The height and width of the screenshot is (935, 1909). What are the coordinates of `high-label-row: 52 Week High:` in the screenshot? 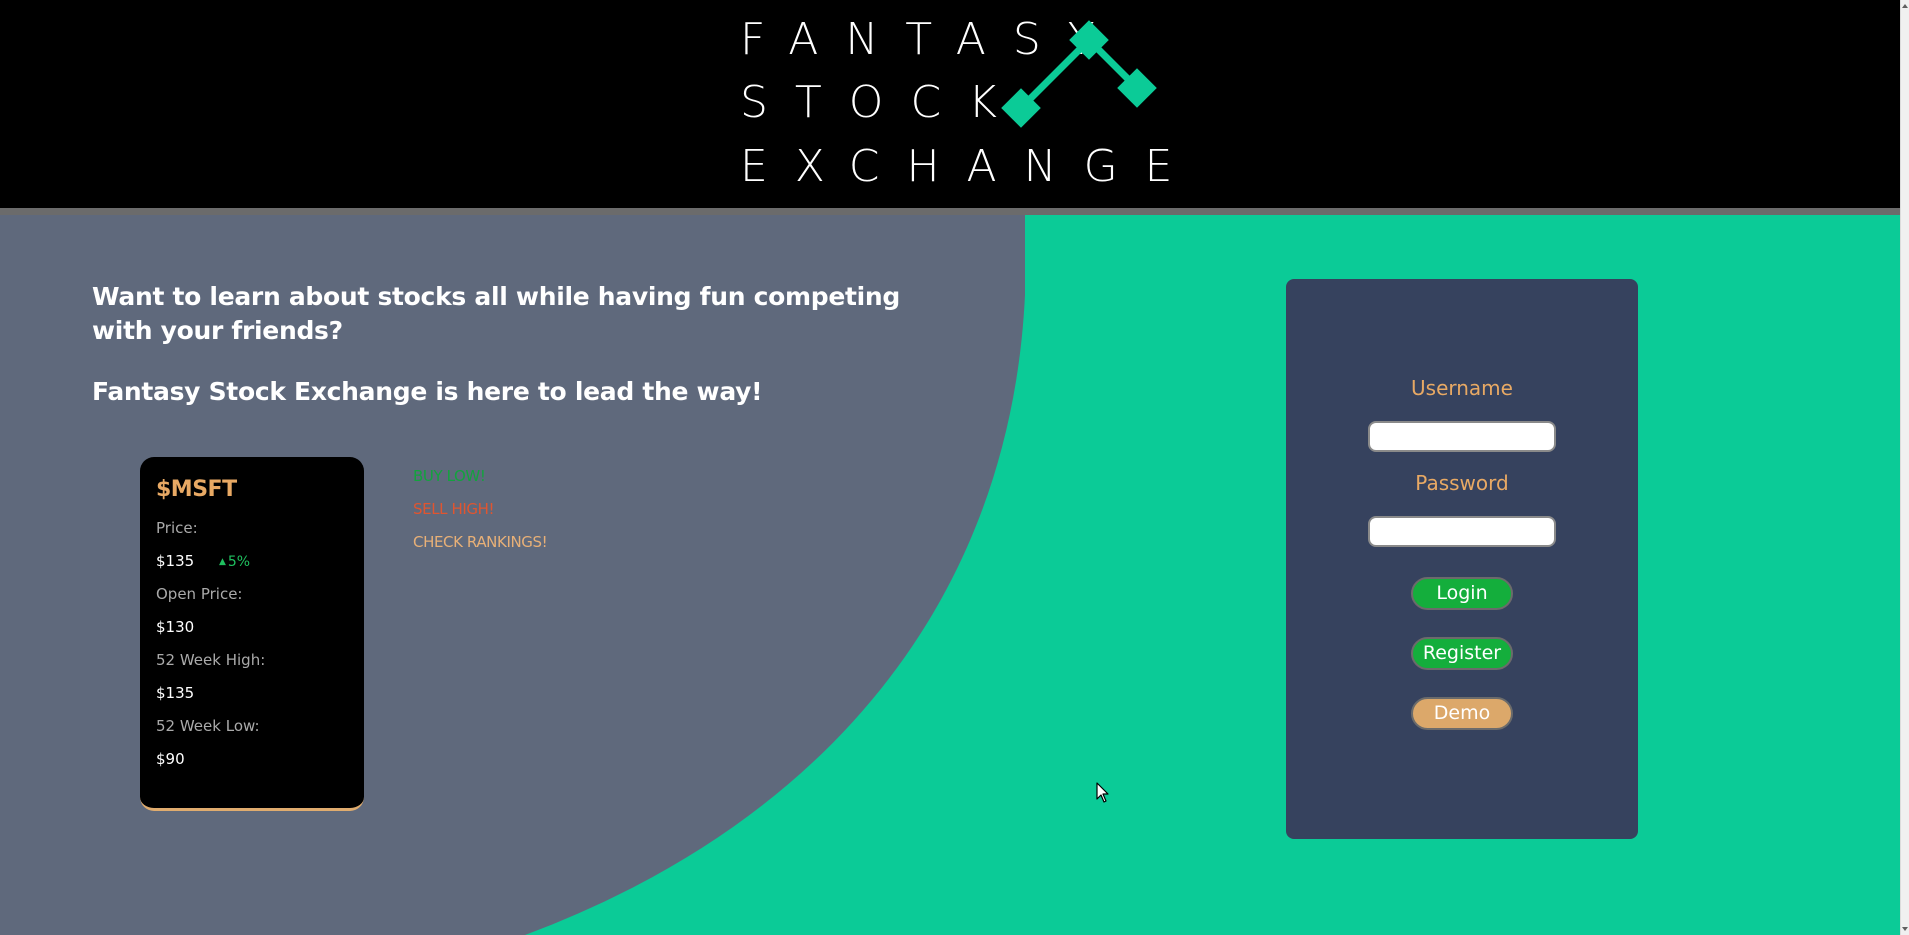 It's located at (252, 660).